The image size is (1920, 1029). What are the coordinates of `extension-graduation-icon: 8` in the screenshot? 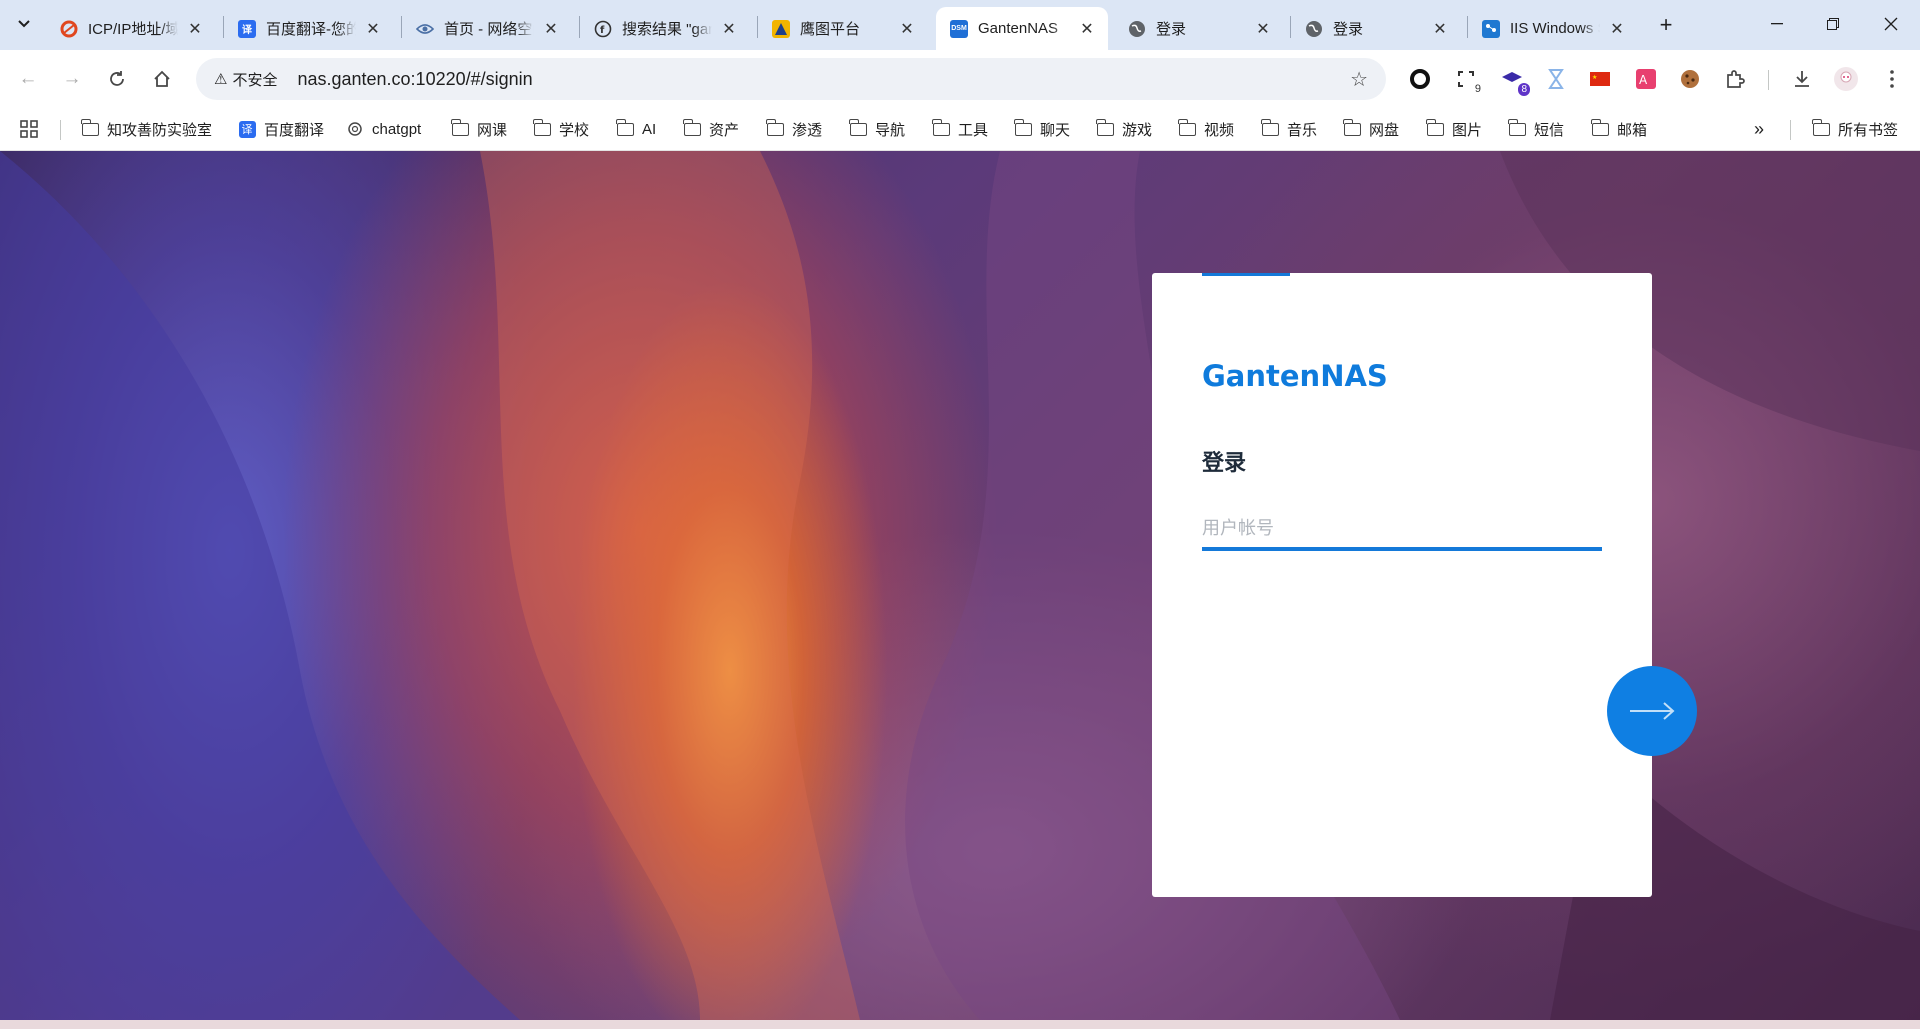 It's located at (1515, 81).